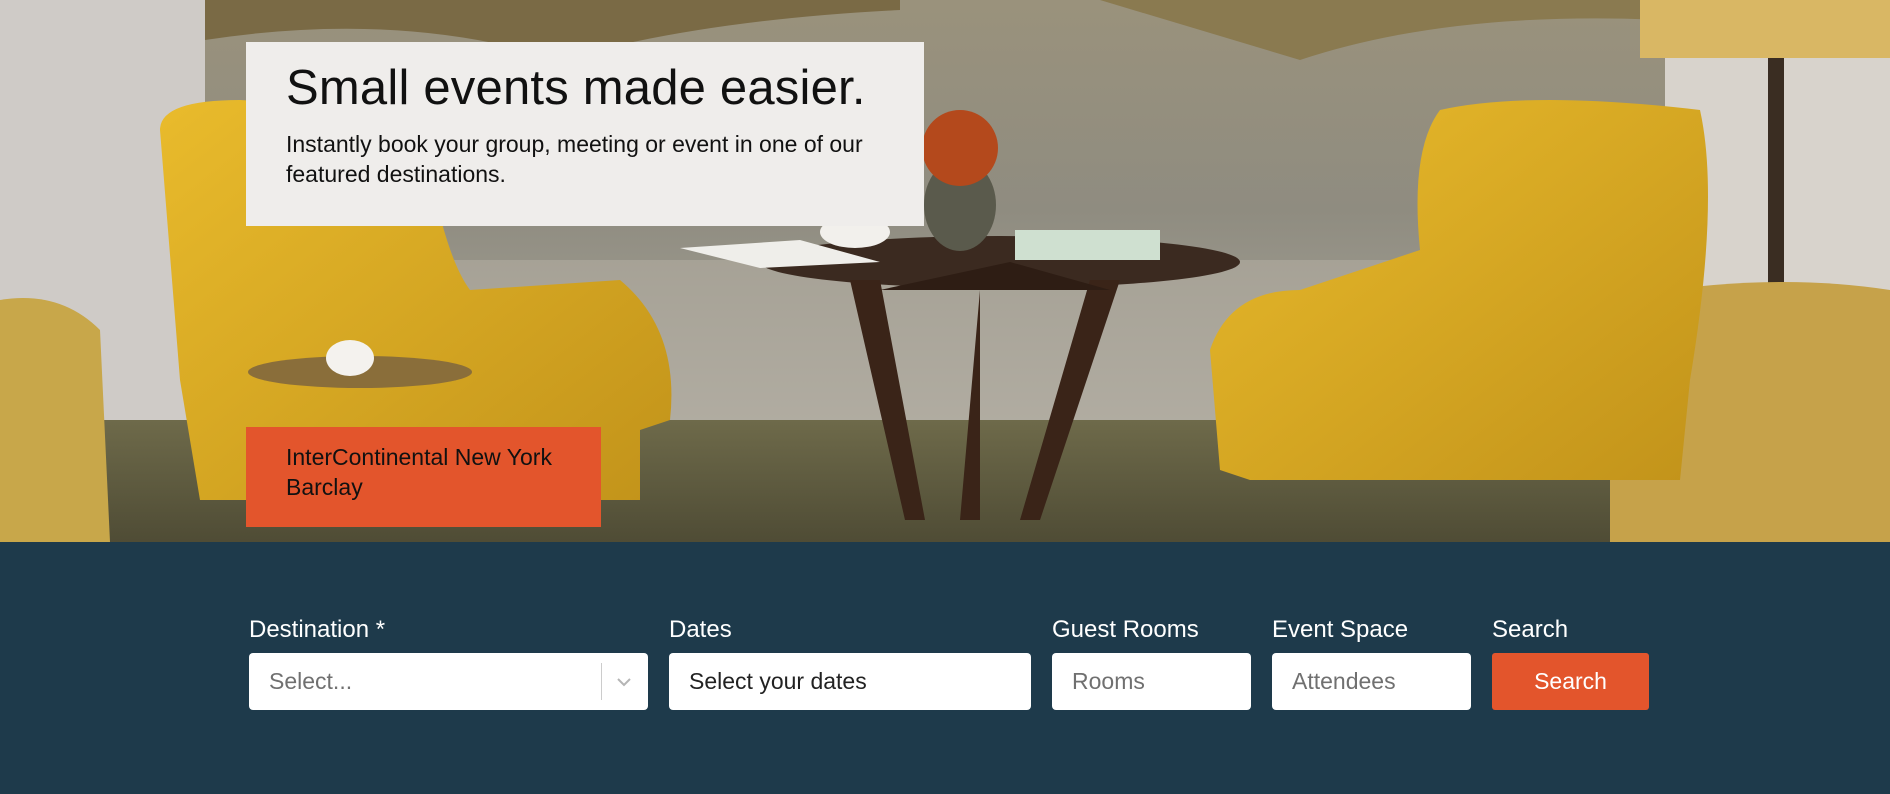 The width and height of the screenshot is (1890, 794). What do you see at coordinates (1570, 681) in the screenshot?
I see `search-button: Search` at bounding box center [1570, 681].